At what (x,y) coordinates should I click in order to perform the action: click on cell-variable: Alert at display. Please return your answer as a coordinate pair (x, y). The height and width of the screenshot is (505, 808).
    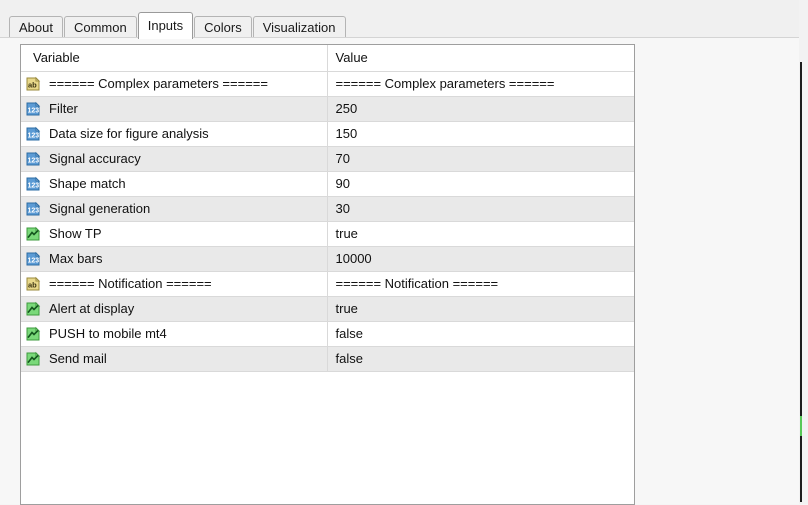
    Looking at the image, I should click on (174, 309).